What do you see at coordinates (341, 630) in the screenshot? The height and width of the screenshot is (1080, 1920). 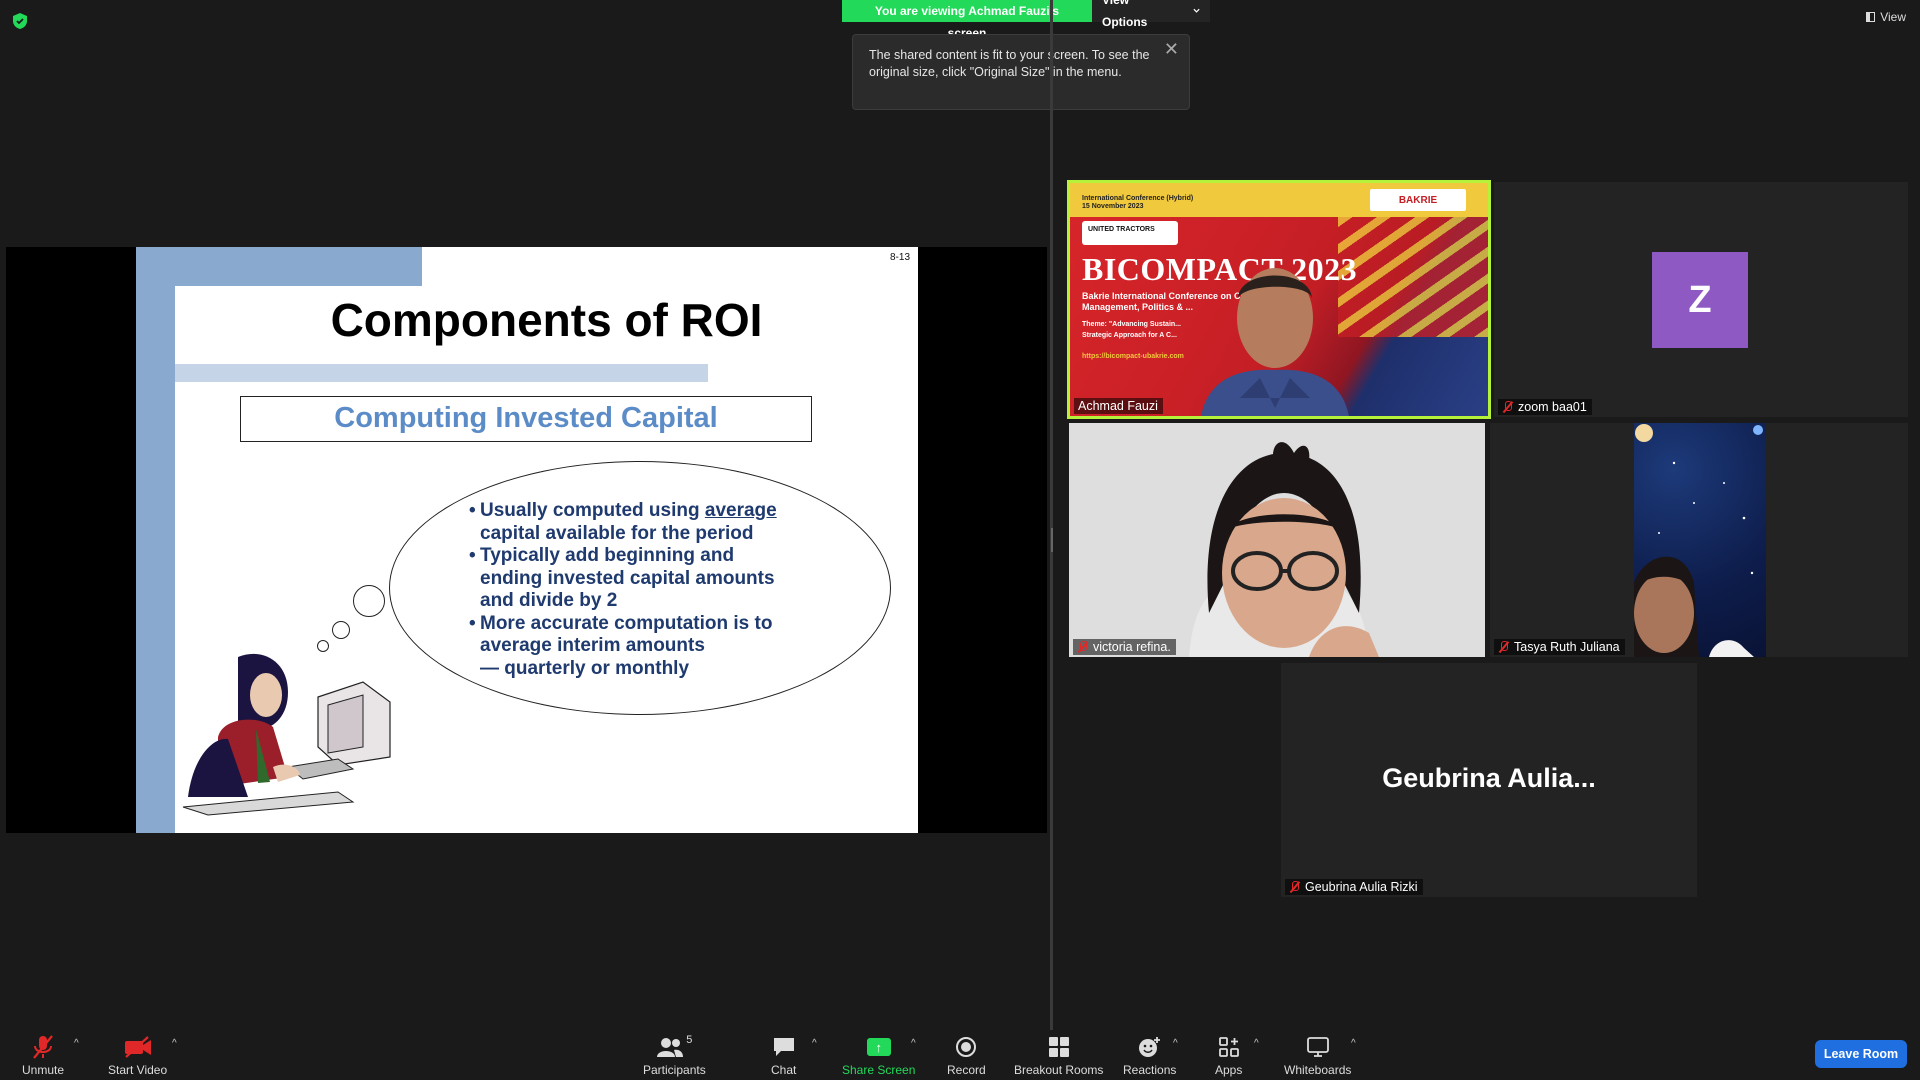 I see `thought-bubble-dot-medium` at bounding box center [341, 630].